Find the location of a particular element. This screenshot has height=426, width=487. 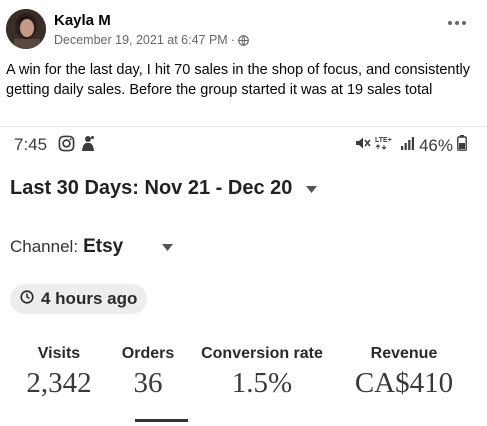

date-range-dropdown: Last 30 Days: Nov 21 - Dec 20 is located at coordinates (164, 188).